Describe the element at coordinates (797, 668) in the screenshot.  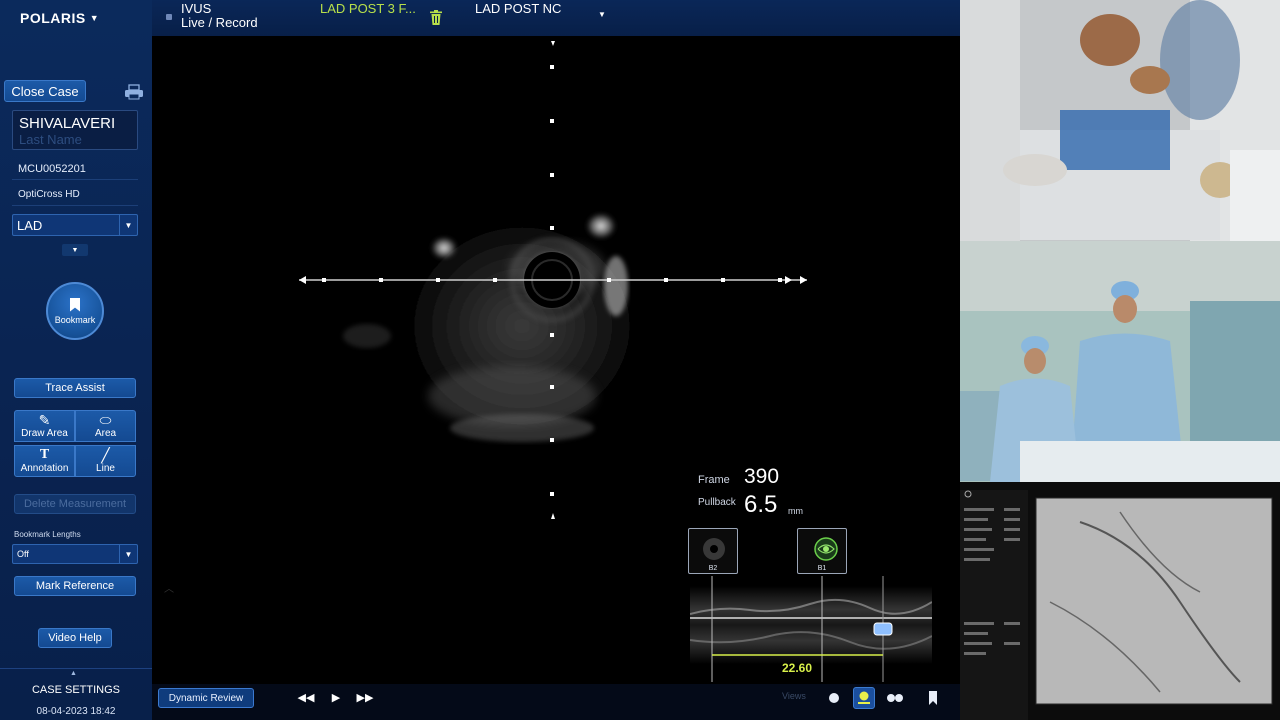
I see `bookmark-length-value: 22.60` at that location.